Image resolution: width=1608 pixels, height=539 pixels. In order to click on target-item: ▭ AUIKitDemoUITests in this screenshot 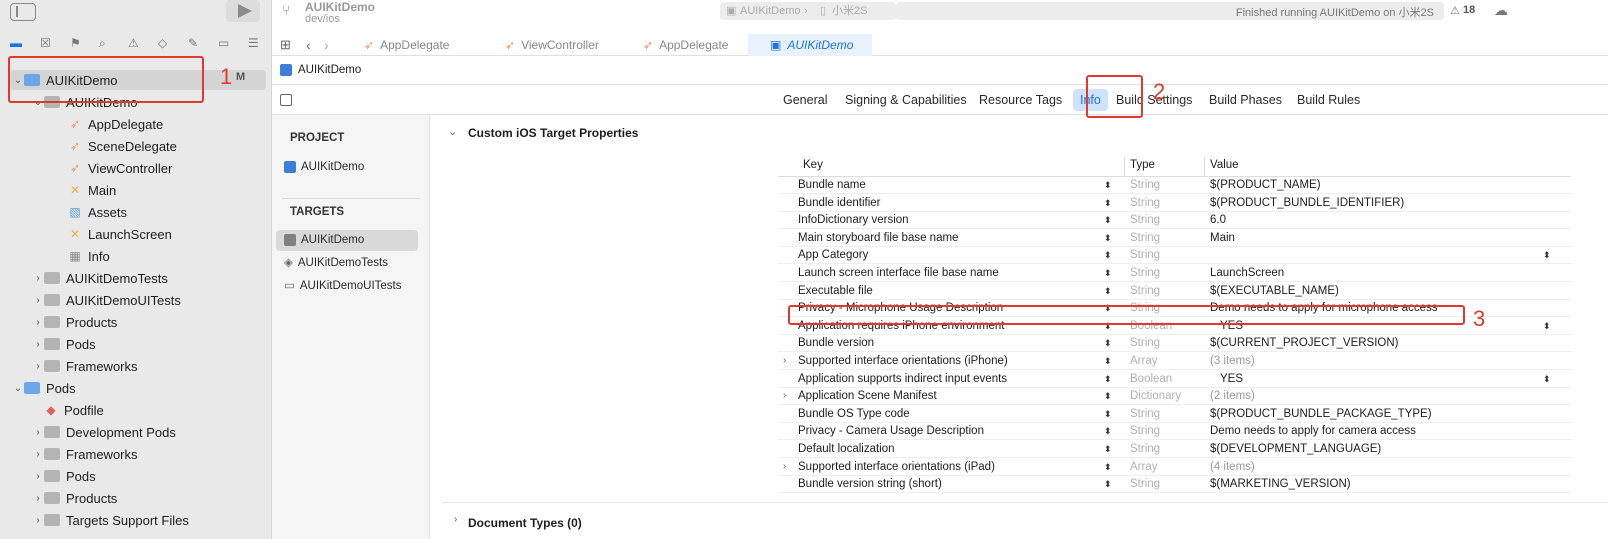, I will do `click(342, 286)`.